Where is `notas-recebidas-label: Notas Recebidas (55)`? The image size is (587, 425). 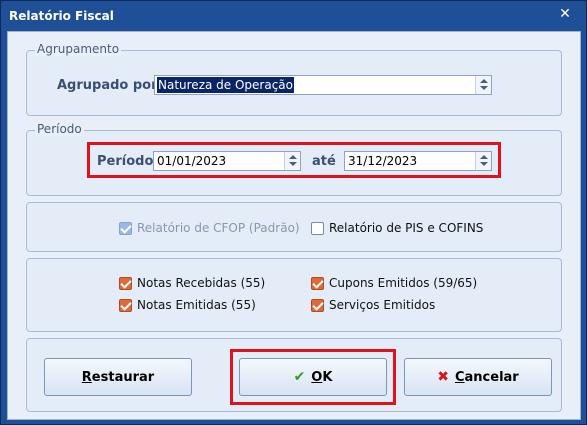 notas-recebidas-label: Notas Recebidas (55) is located at coordinates (201, 283).